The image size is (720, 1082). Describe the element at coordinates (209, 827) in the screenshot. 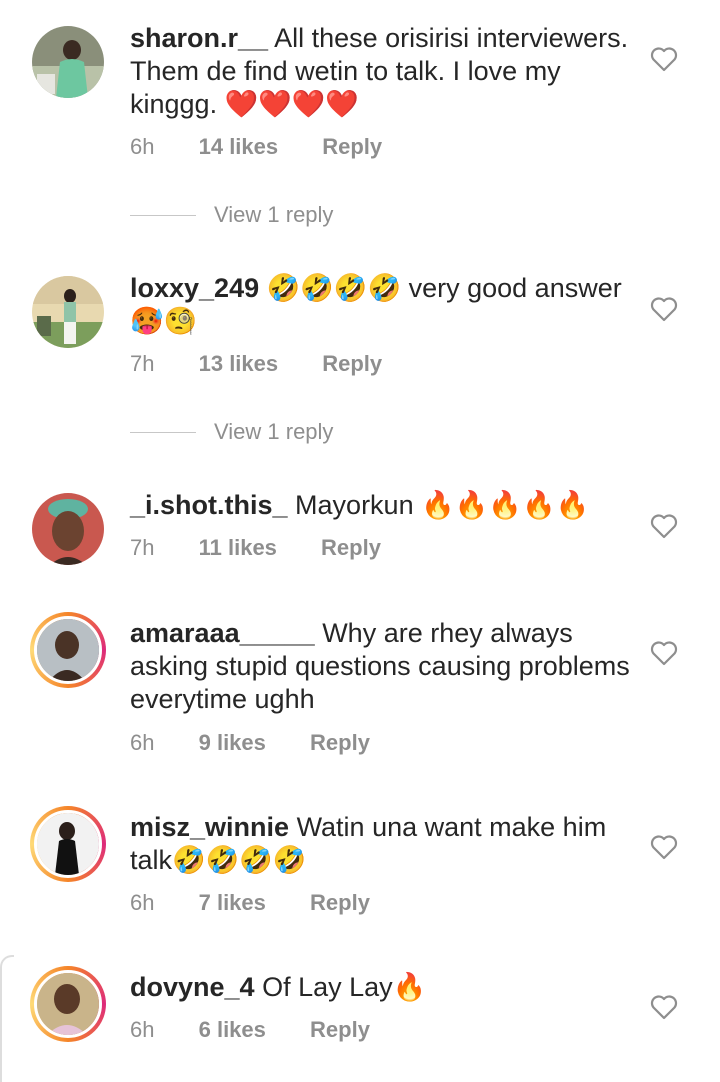

I see `comment-username: misz_winnie` at that location.